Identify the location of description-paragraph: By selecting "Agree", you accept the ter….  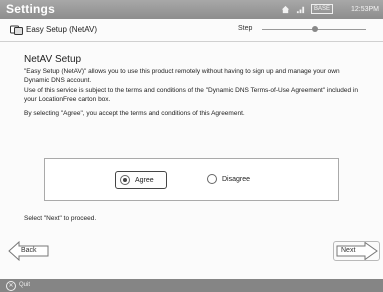
(134, 114).